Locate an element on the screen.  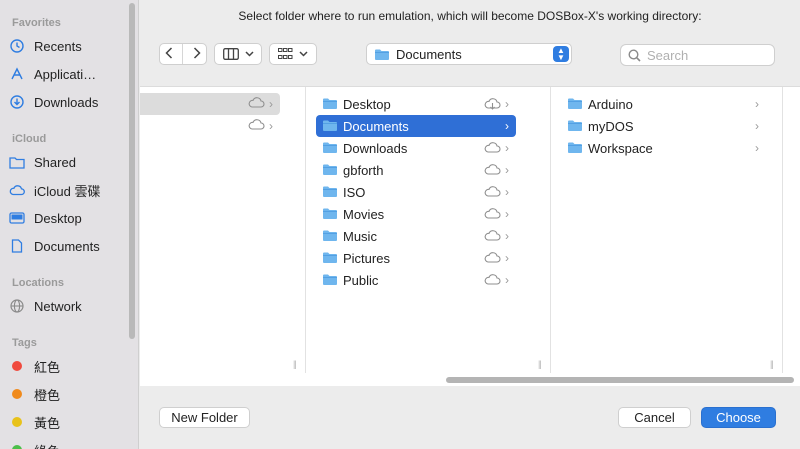
sidebar-item-documents: Documents is located at coordinates (67, 246).